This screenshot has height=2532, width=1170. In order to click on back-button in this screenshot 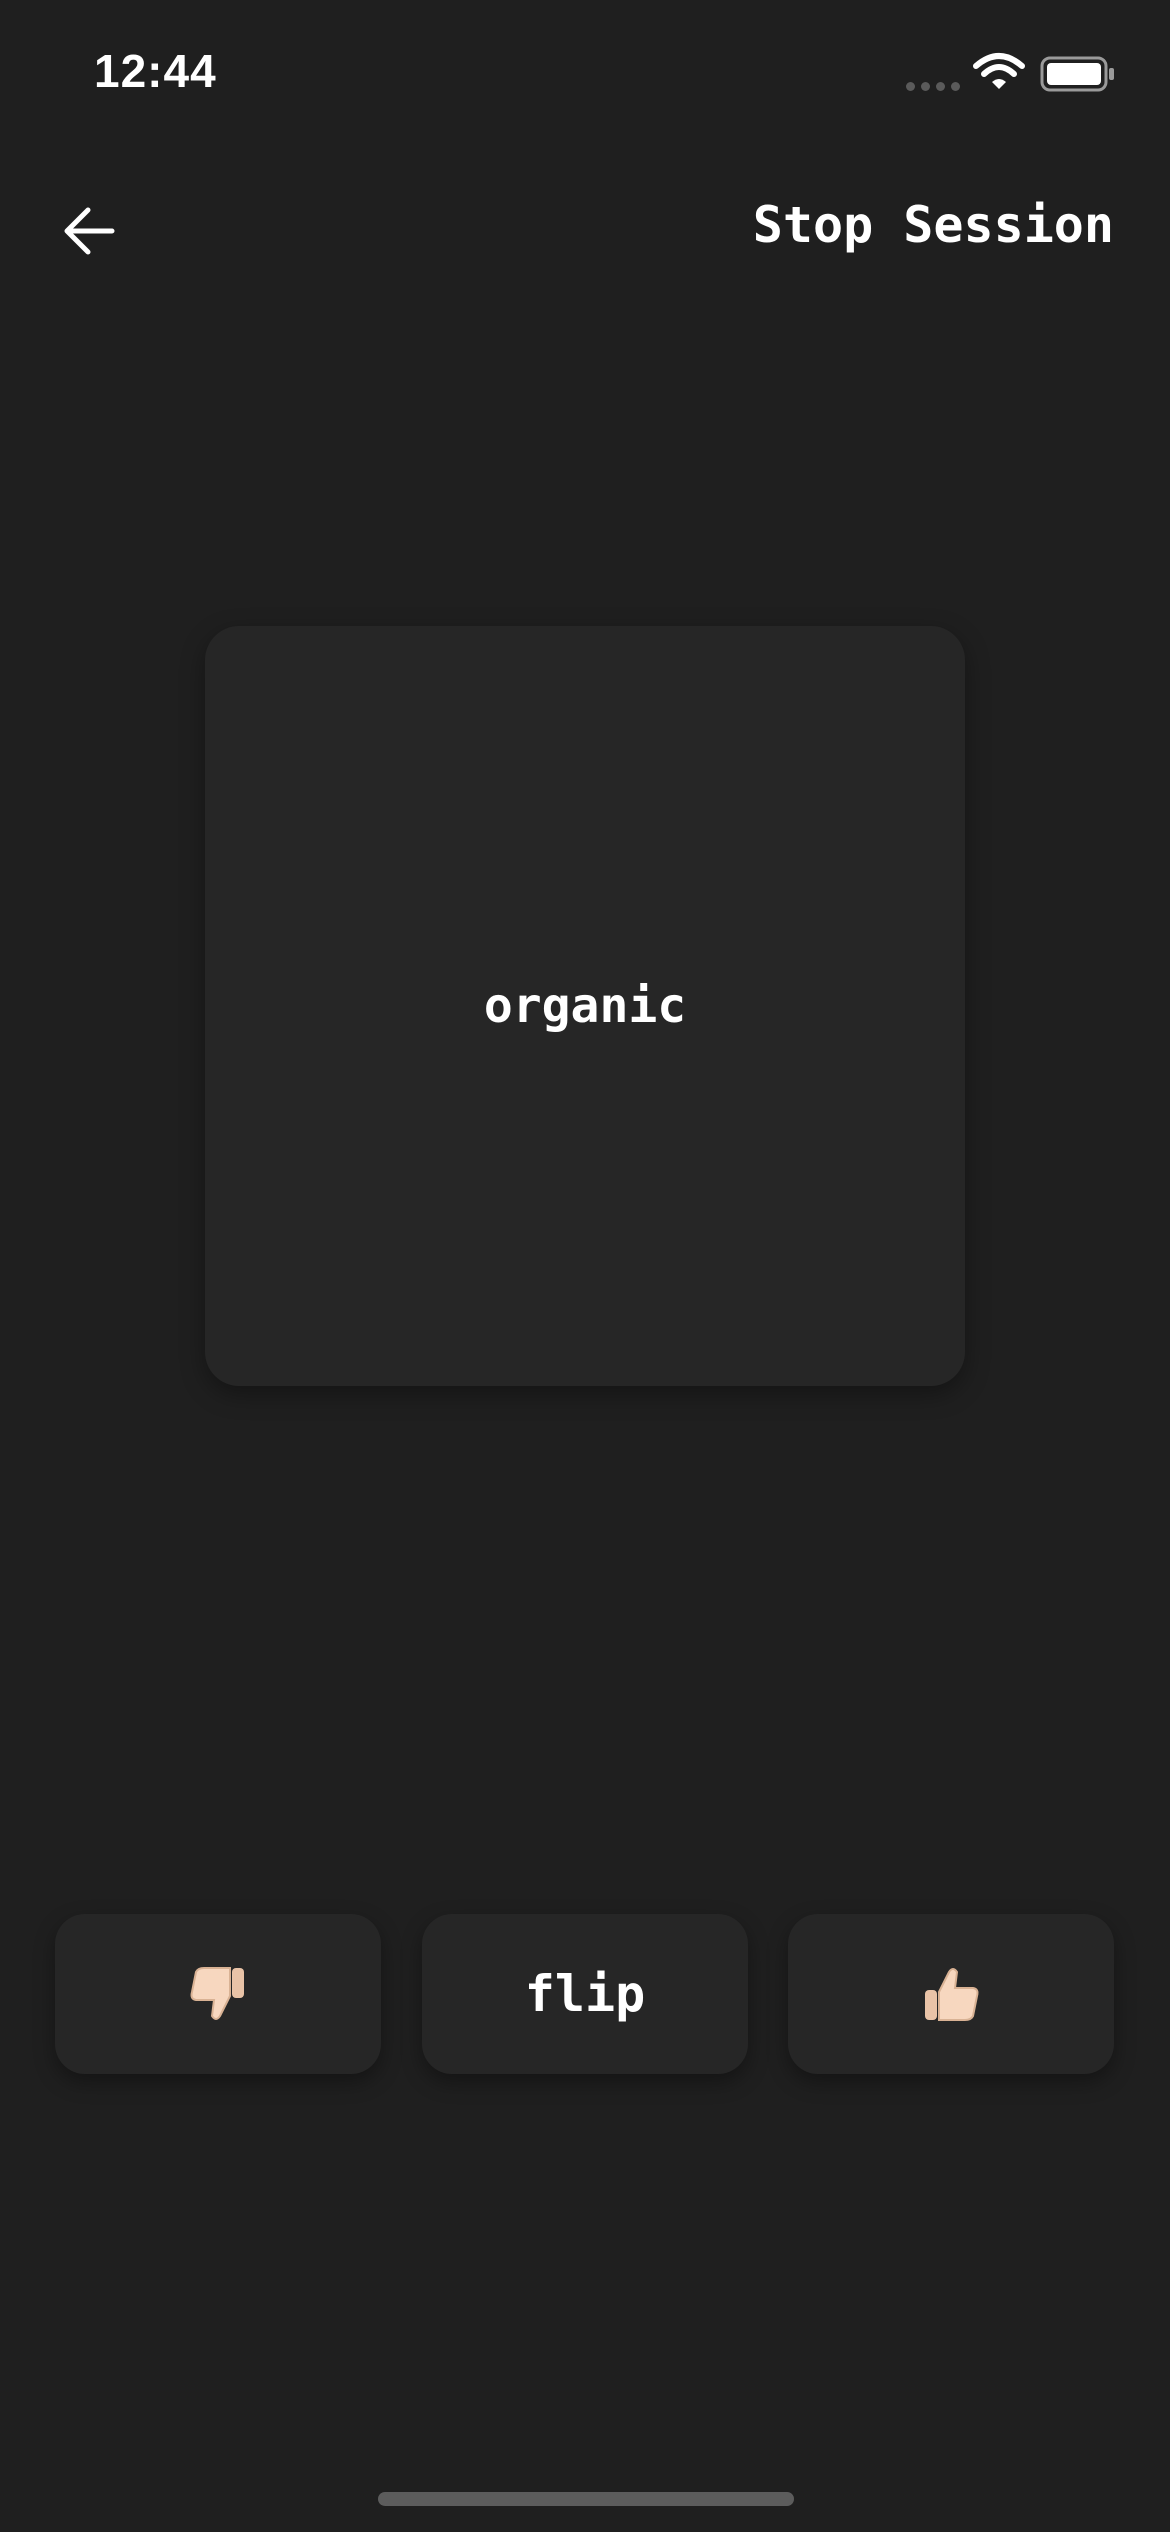, I will do `click(91, 231)`.